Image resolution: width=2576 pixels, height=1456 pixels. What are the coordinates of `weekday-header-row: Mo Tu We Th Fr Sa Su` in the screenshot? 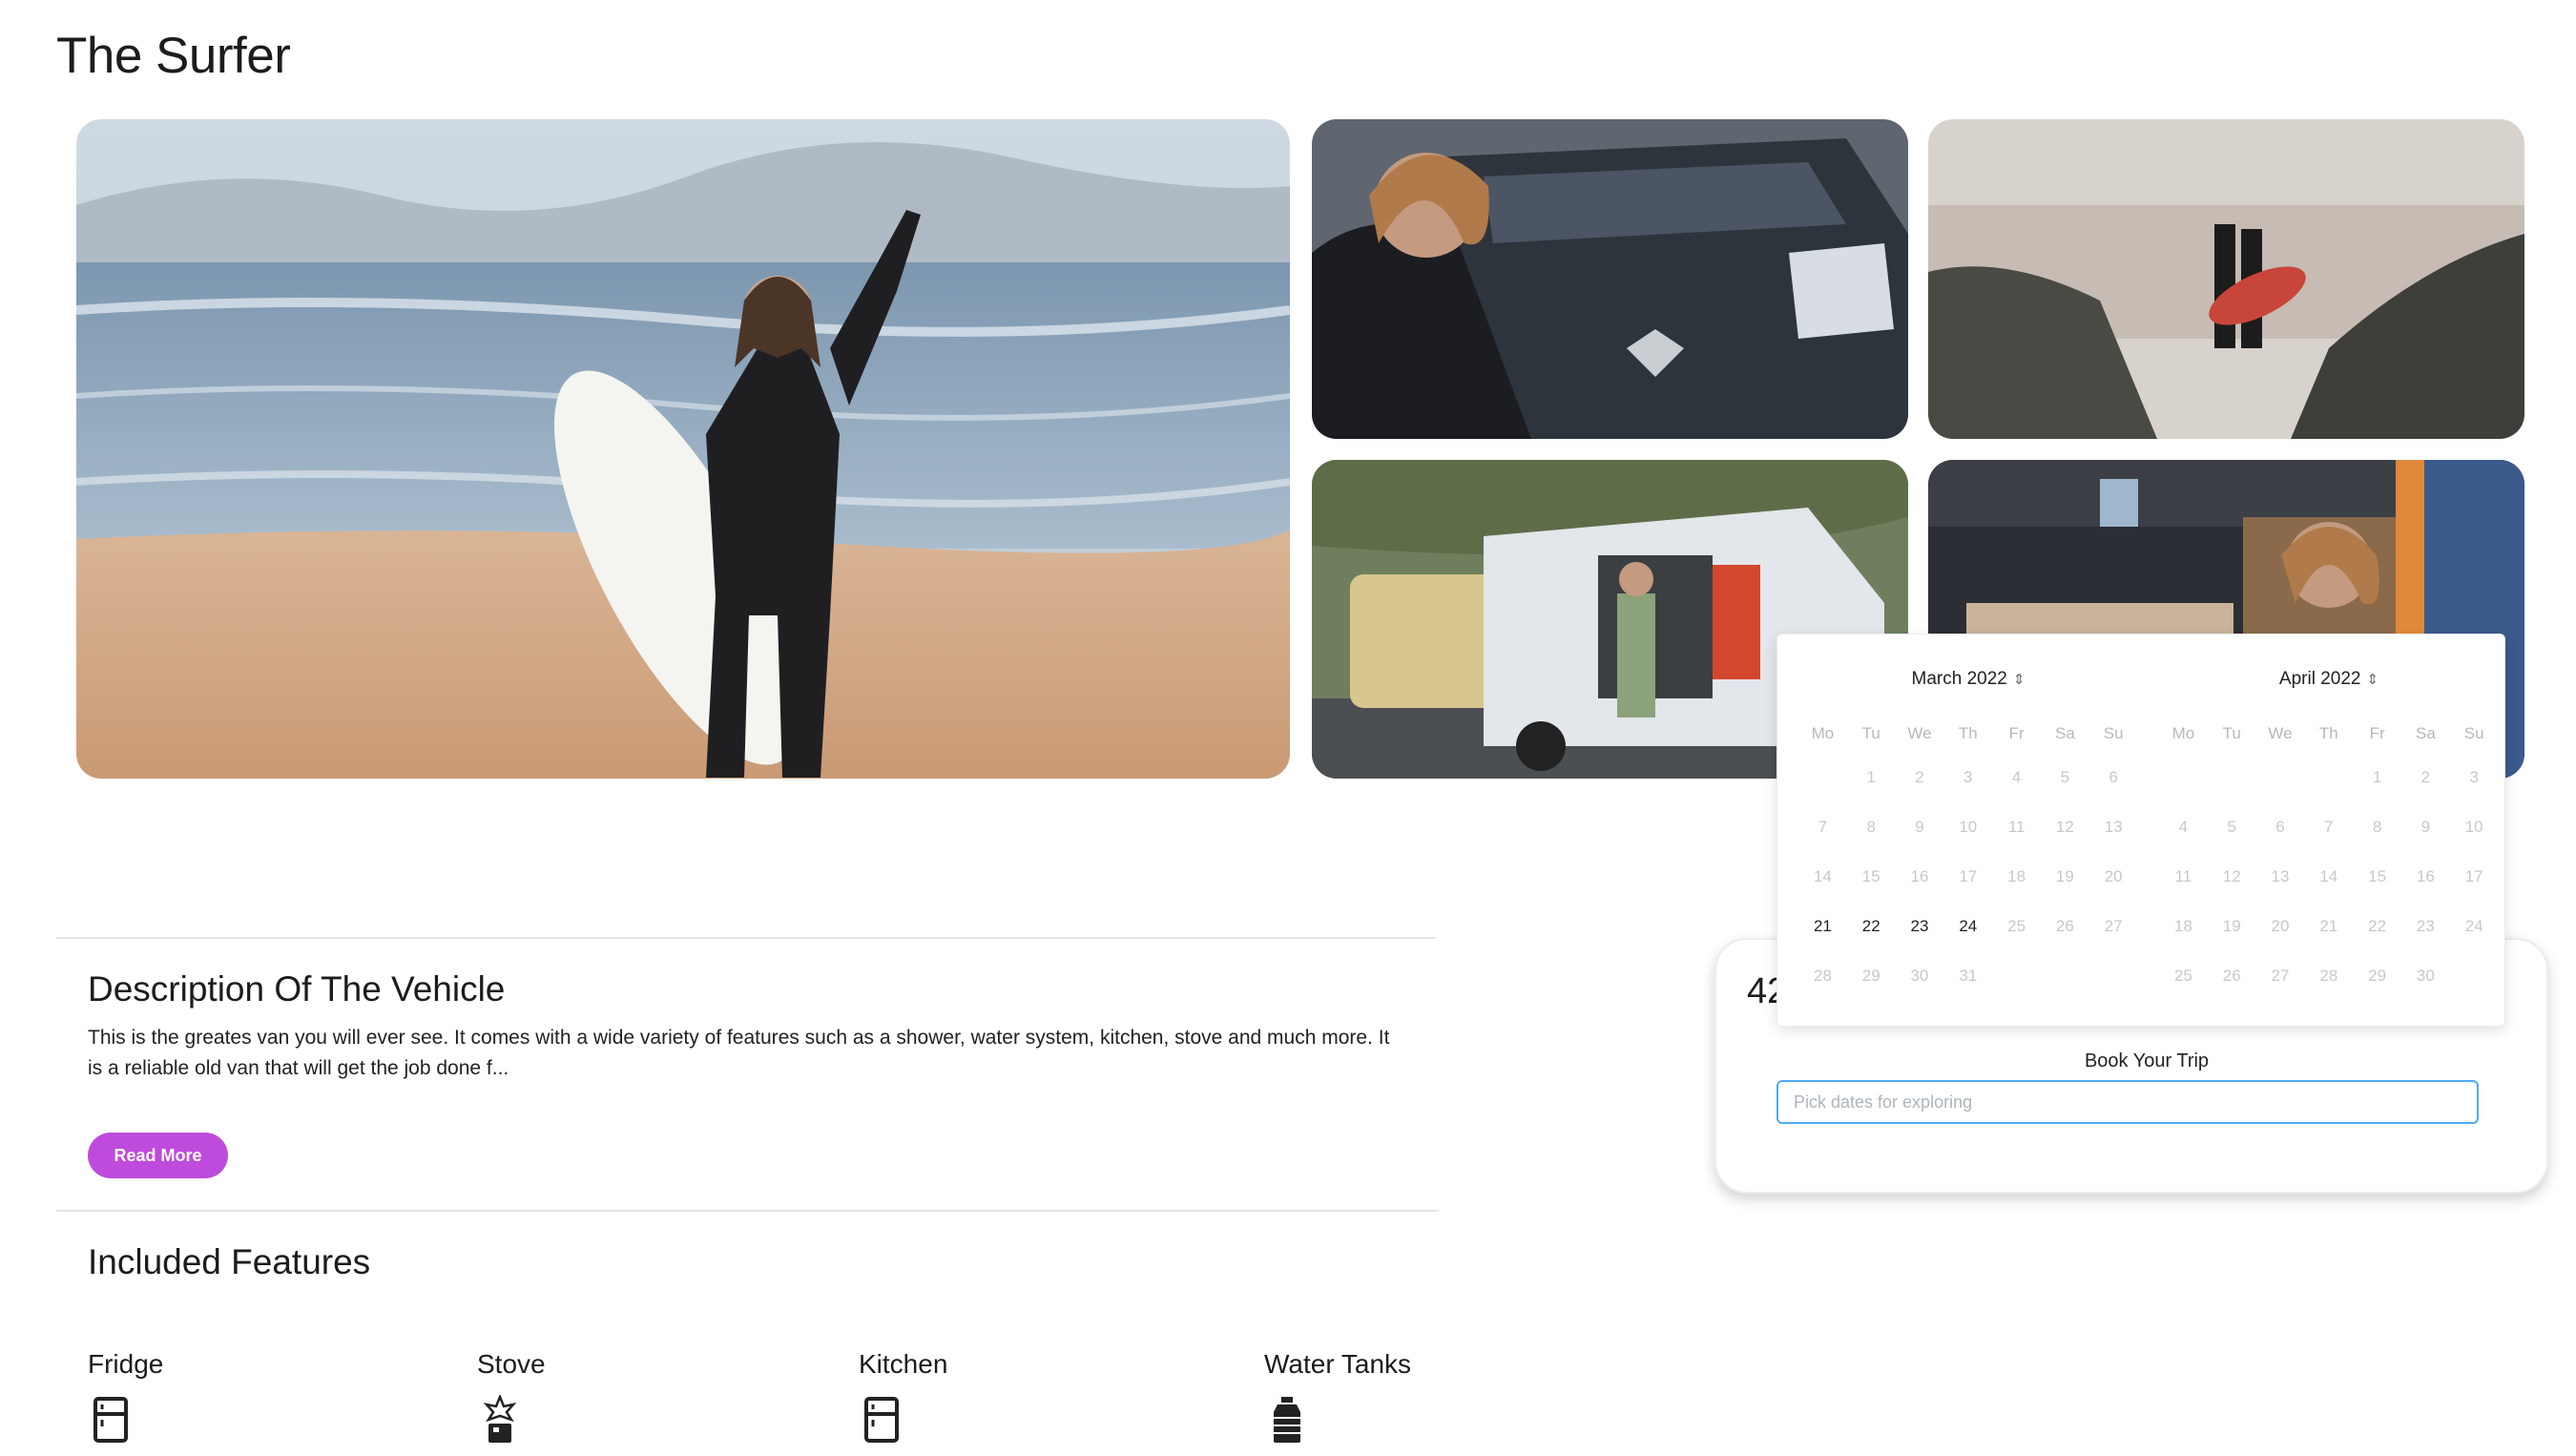 It's located at (1968, 742).